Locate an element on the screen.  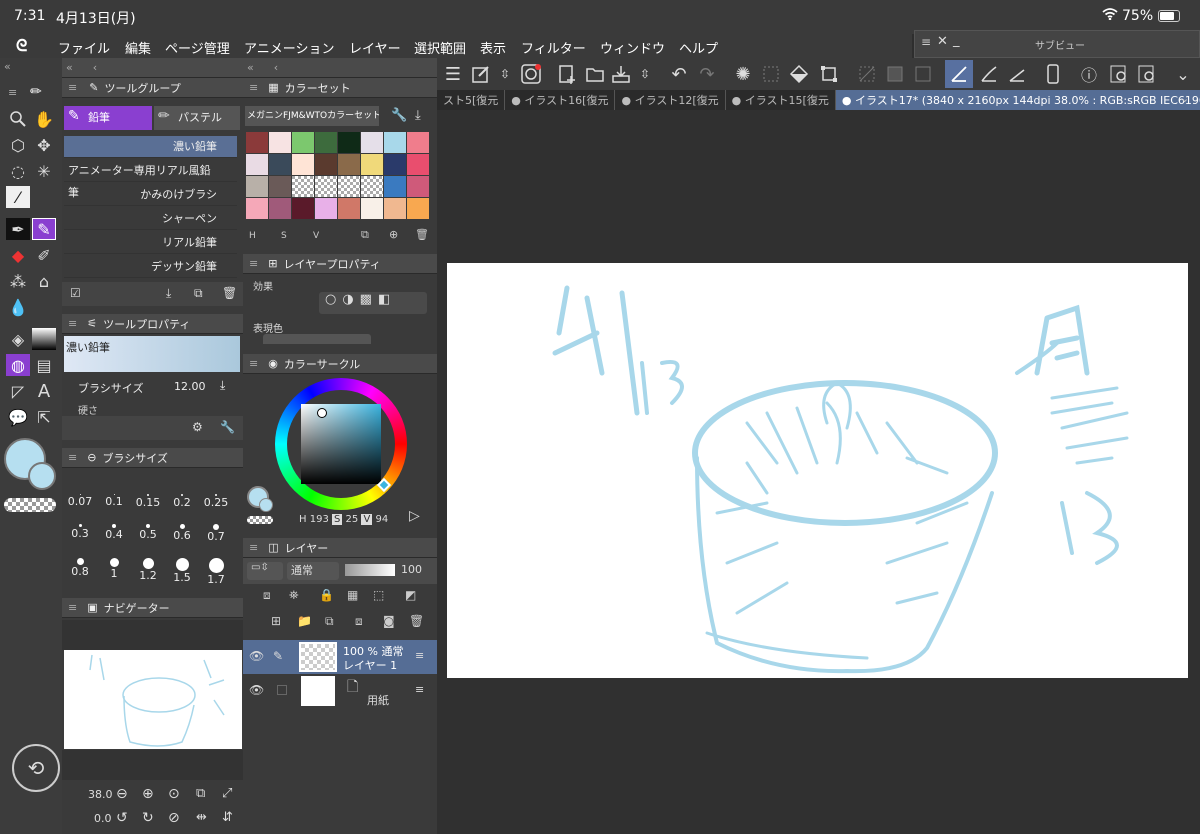
actual-size-icon: ⧉ is located at coordinates (200, 793).